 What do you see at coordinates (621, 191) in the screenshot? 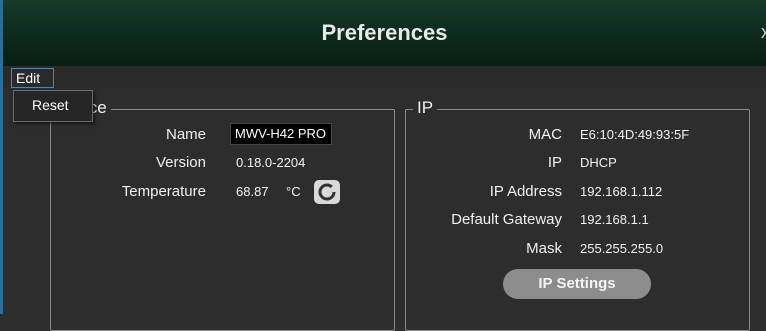
I see `ip-address-value: 192.168.1.112` at bounding box center [621, 191].